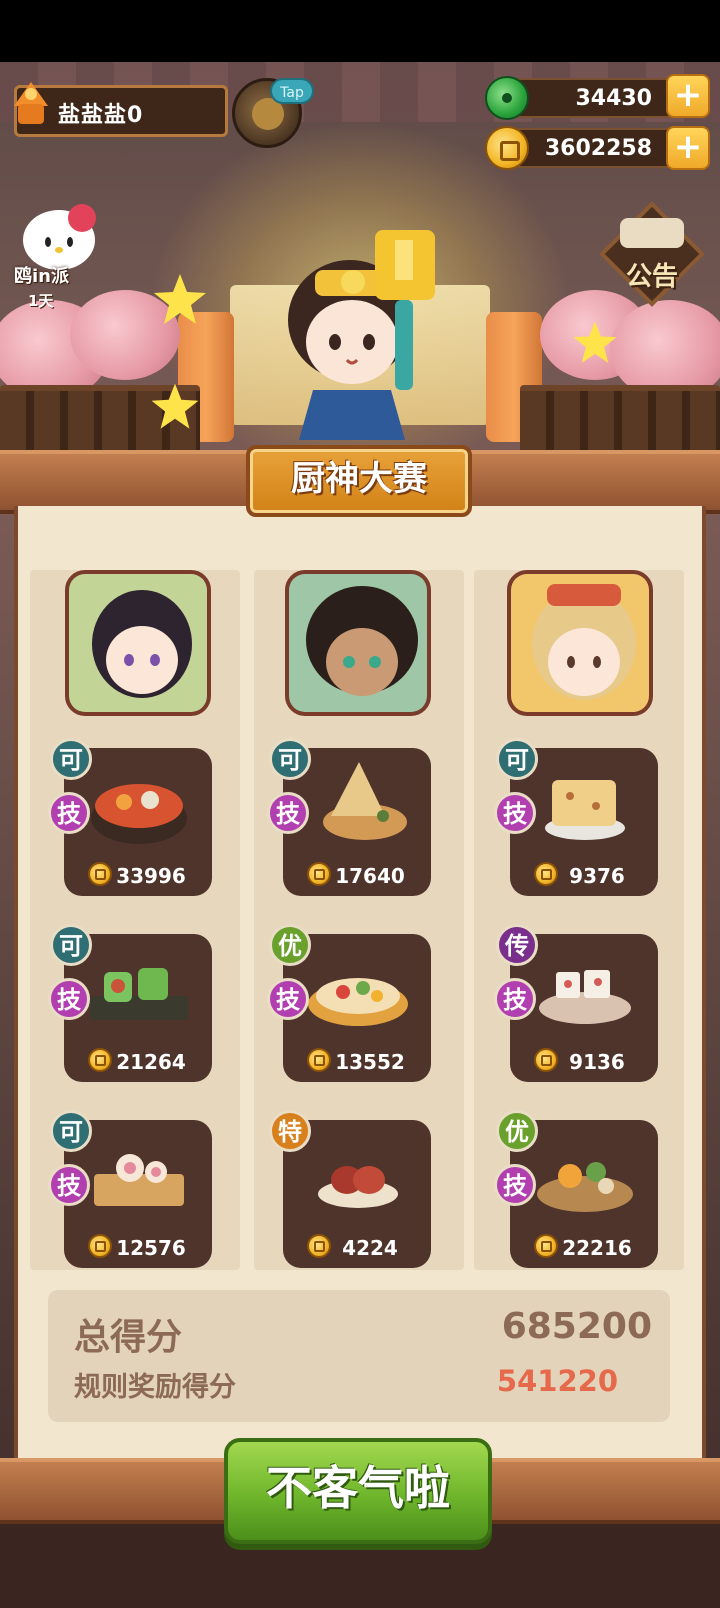  What do you see at coordinates (360, 31) in the screenshot?
I see `status-bar` at bounding box center [360, 31].